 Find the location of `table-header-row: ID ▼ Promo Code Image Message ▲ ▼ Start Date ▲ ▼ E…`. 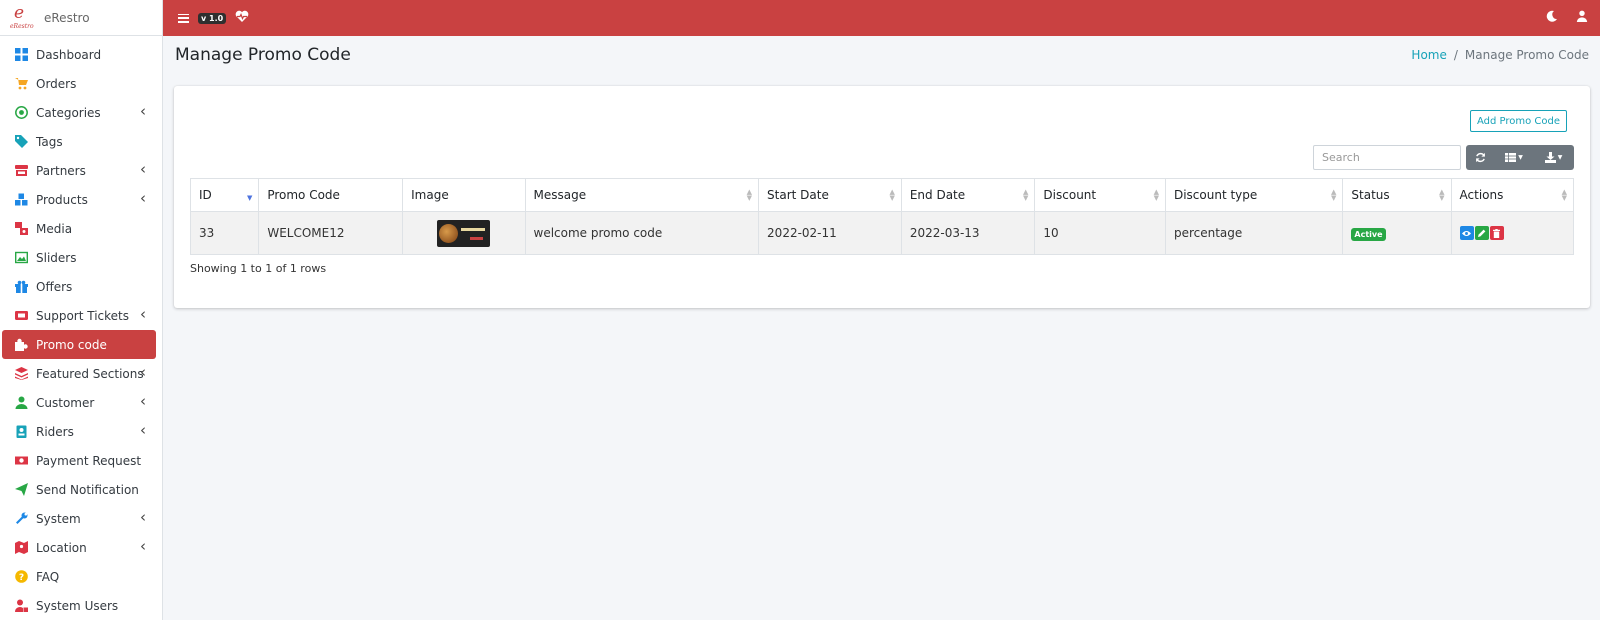

table-header-row: ID ▼ Promo Code Image Message ▲ ▼ Start Date ▲ ▼ E… is located at coordinates (882, 195).